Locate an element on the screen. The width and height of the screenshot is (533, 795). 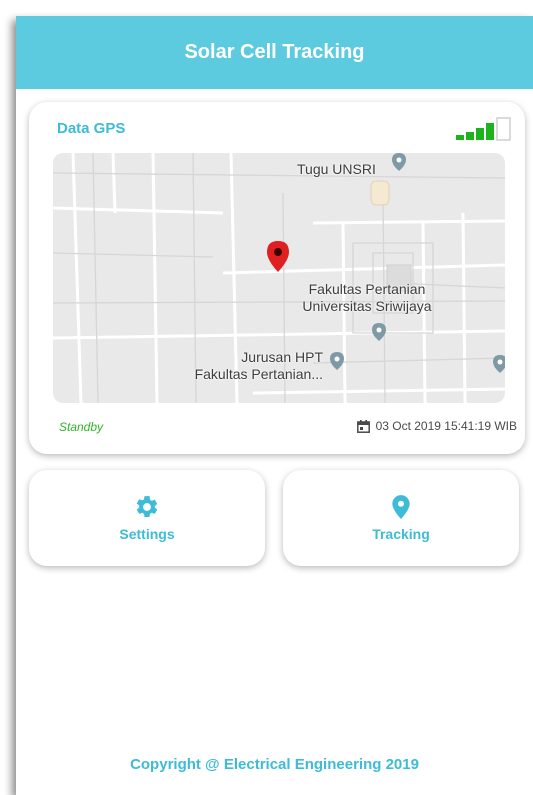
location-marker-icon is located at coordinates (278, 256).